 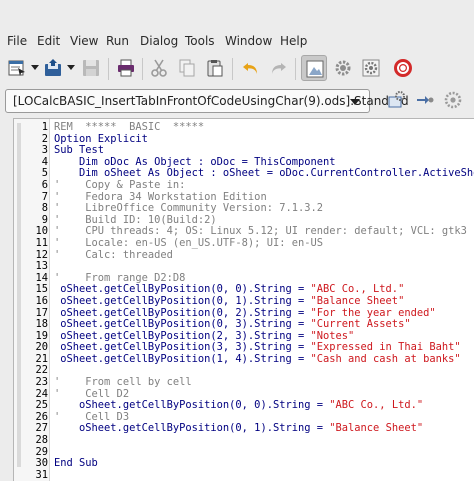 What do you see at coordinates (41, 242) in the screenshot?
I see `line-number: 11` at bounding box center [41, 242].